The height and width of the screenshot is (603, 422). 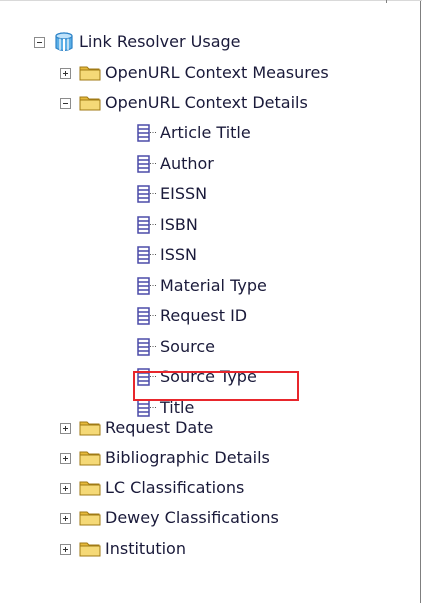 I want to click on selection-highlight-box, so click(x=216, y=386).